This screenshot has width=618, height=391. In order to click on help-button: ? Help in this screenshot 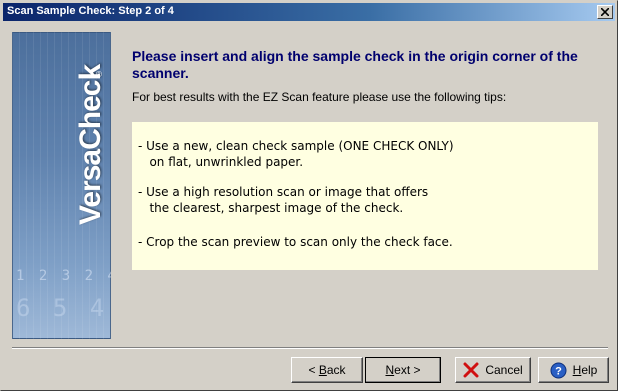, I will do `click(573, 370)`.